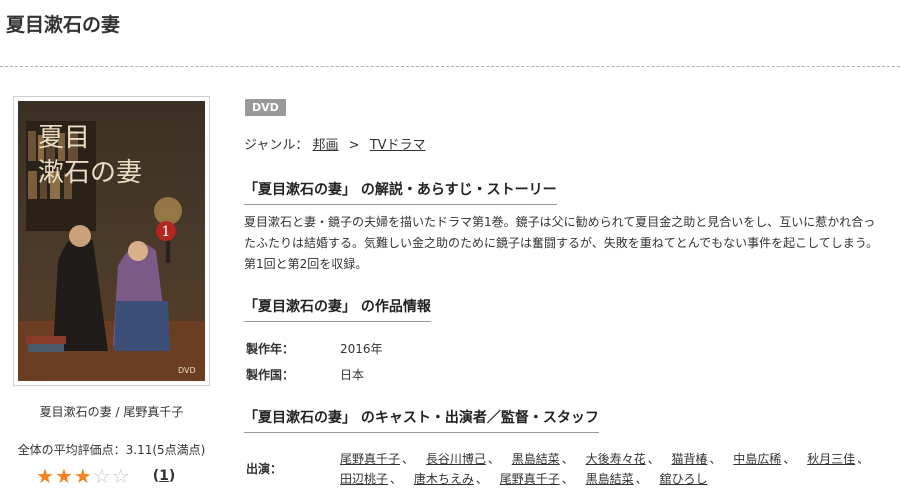  I want to click on review-count: (1), so click(164, 476).